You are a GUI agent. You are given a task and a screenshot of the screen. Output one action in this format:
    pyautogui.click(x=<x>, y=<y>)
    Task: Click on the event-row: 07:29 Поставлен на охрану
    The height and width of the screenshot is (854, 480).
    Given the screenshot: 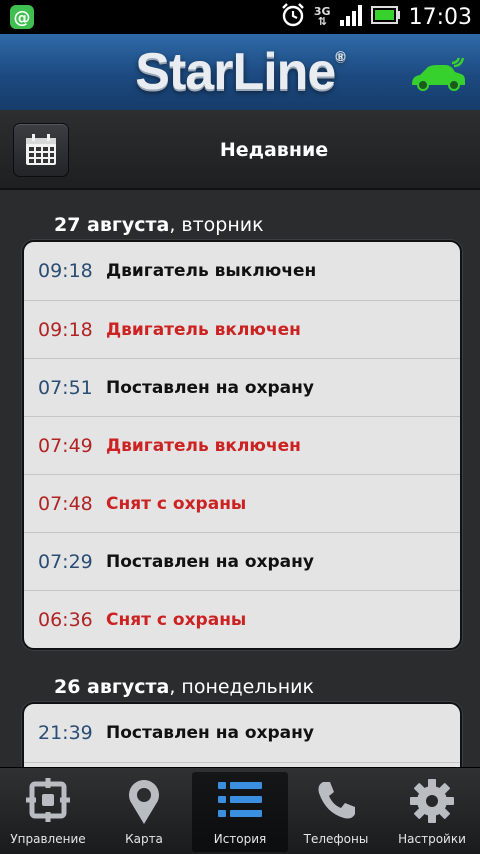 What is the action you would take?
    pyautogui.click(x=242, y=561)
    